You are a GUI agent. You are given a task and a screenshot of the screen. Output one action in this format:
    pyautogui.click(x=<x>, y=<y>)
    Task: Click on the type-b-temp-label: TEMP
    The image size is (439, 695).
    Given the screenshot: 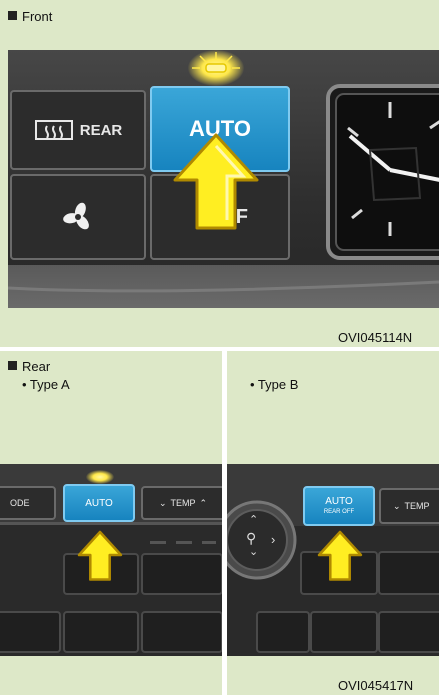 What is the action you would take?
    pyautogui.click(x=417, y=506)
    